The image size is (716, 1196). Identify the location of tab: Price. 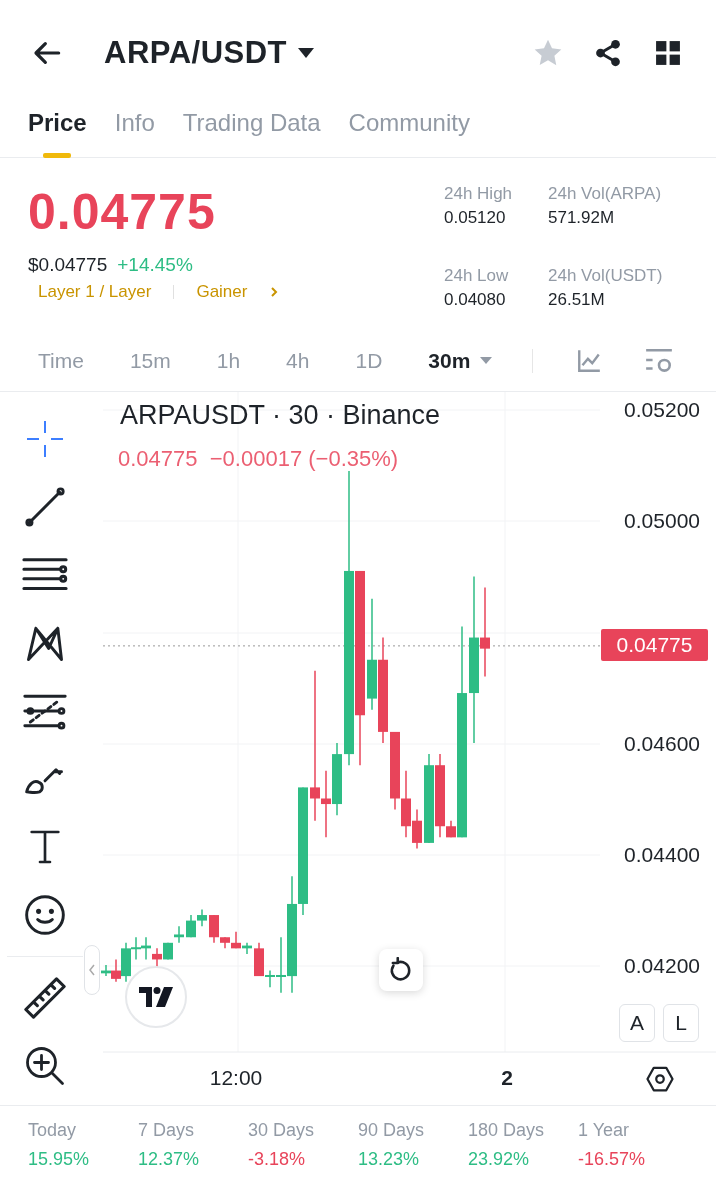
(57, 131).